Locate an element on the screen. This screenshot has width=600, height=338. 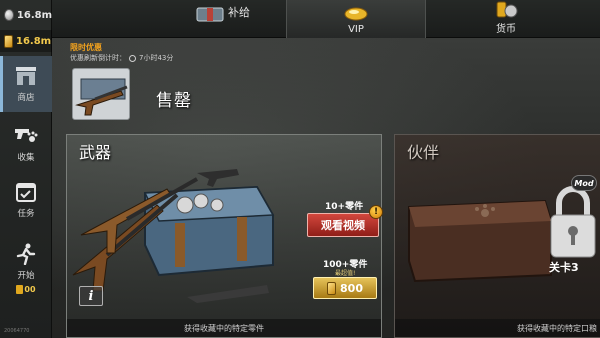
promo-heading: 限时优惠 is located at coordinates (86, 47).